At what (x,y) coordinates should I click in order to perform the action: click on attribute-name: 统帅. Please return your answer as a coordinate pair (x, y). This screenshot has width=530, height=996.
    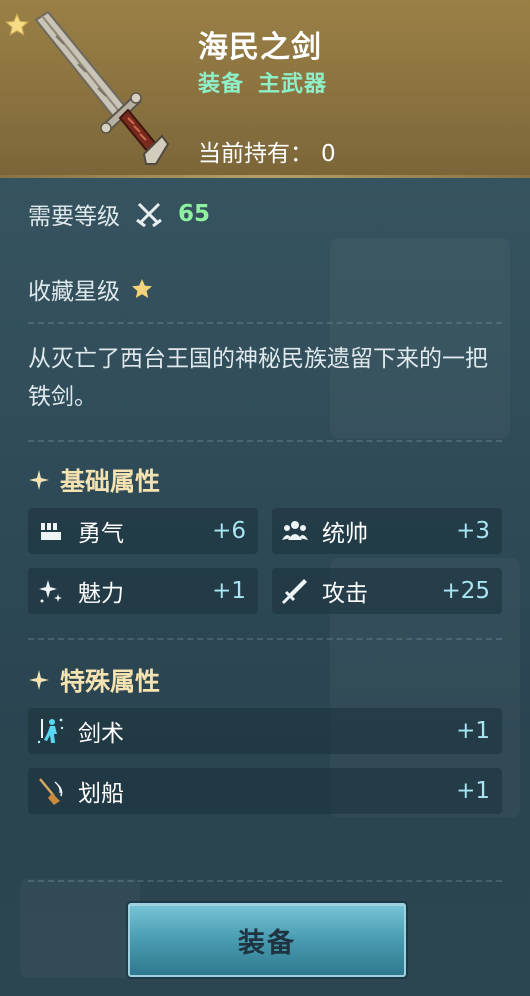
    Looking at the image, I should click on (345, 534).